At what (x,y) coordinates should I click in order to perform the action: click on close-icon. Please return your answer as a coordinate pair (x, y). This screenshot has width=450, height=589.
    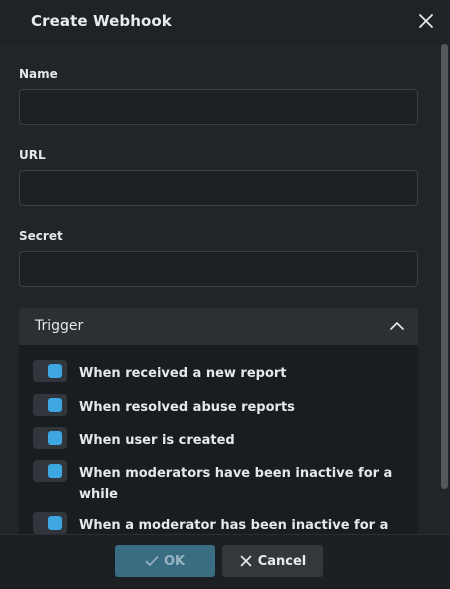
    Looking at the image, I should click on (426, 21).